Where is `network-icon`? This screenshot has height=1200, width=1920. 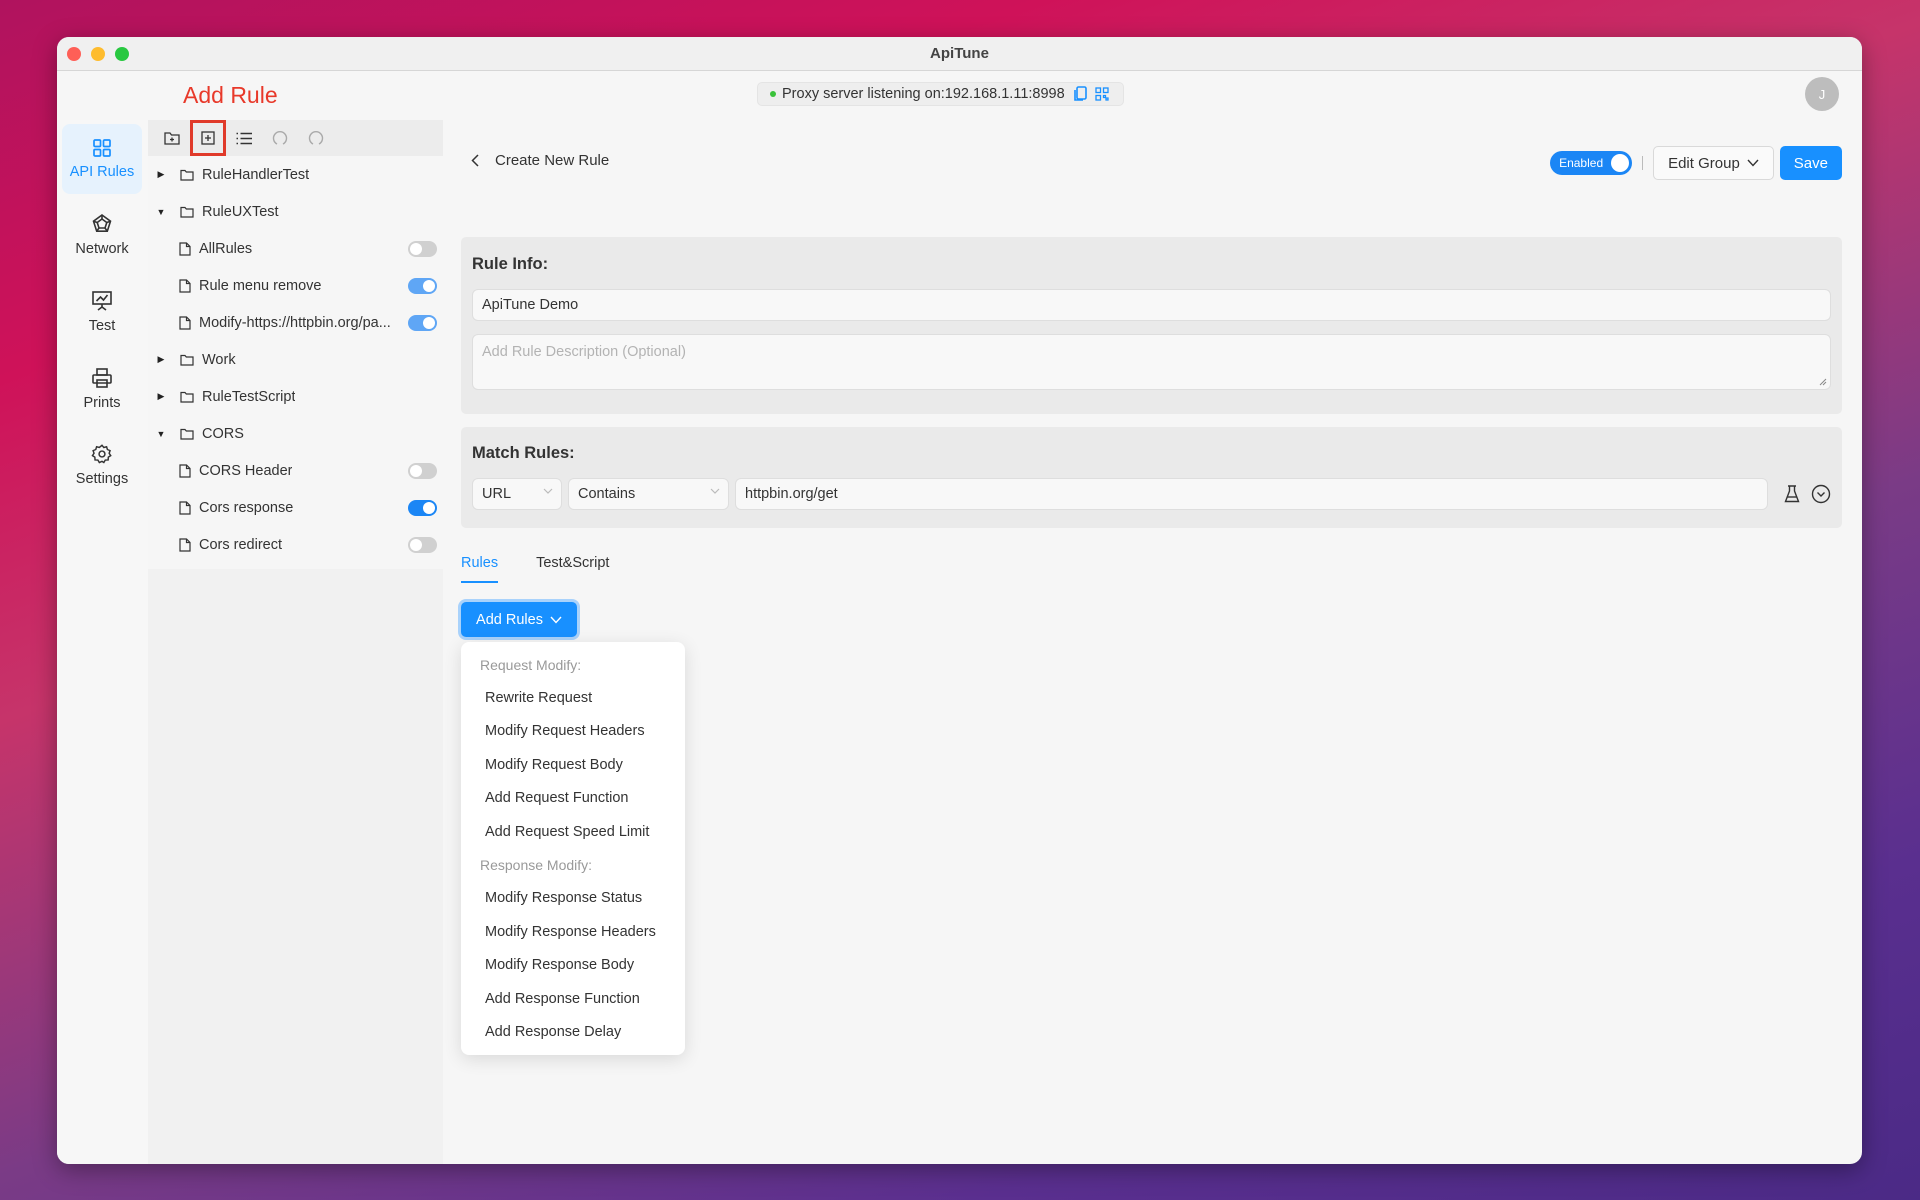 network-icon is located at coordinates (102, 223).